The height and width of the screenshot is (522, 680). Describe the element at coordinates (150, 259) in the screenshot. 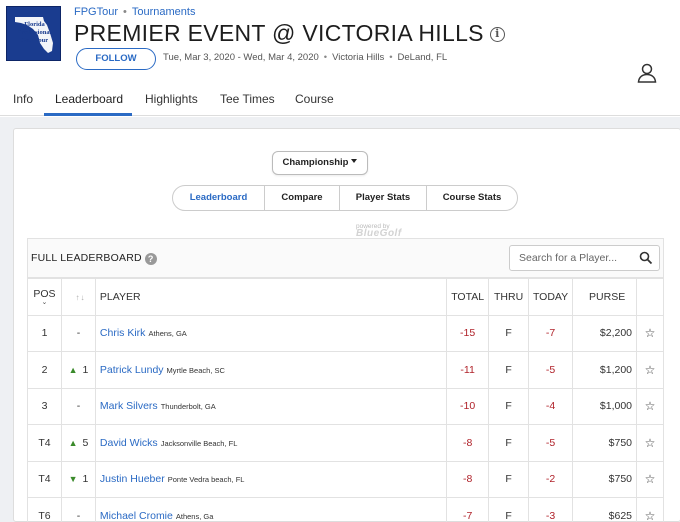

I see `help-icon: ?` at that location.